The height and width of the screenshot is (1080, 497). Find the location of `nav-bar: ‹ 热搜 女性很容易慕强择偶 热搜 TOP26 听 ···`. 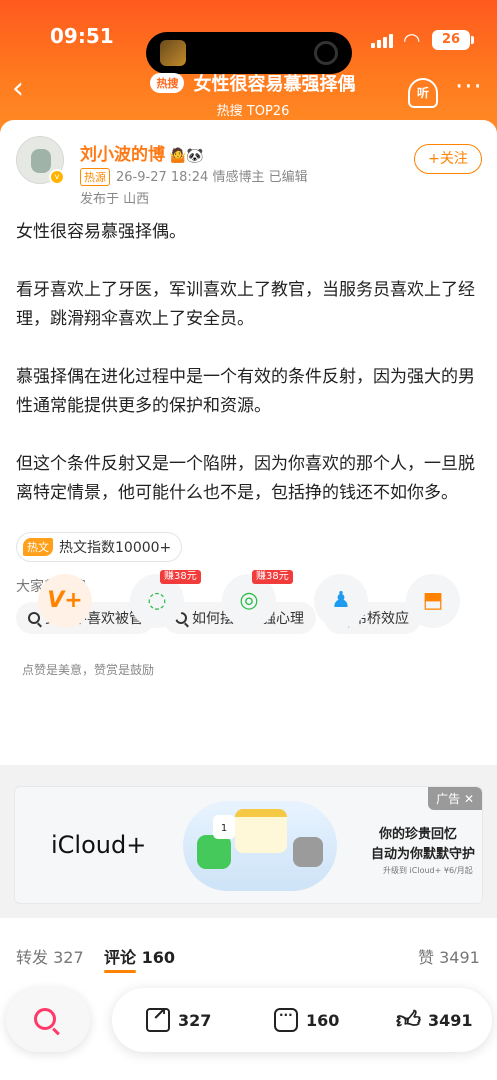

nav-bar: ‹ 热搜 女性很容易慕强择偶 热搜 TOP26 听 ··· is located at coordinates (248, 92).